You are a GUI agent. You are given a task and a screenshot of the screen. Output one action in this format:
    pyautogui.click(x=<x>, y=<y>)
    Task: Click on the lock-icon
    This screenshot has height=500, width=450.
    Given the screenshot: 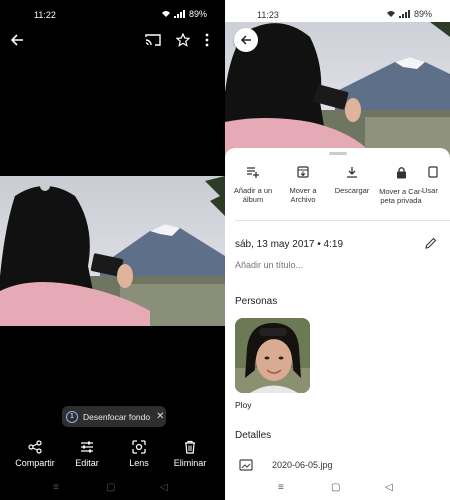 What is the action you would take?
    pyautogui.click(x=401, y=173)
    